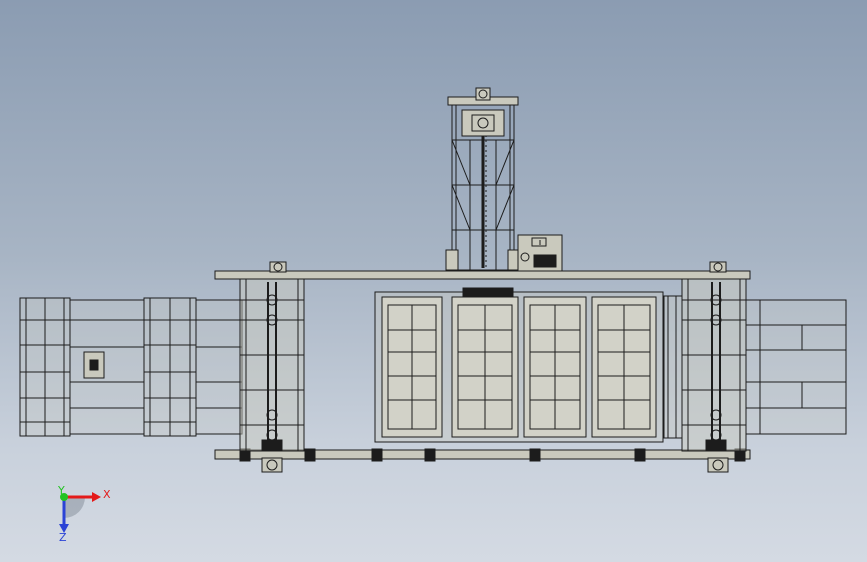 This screenshot has width=867, height=562. I want to click on bottom-rail, so click(482, 460).